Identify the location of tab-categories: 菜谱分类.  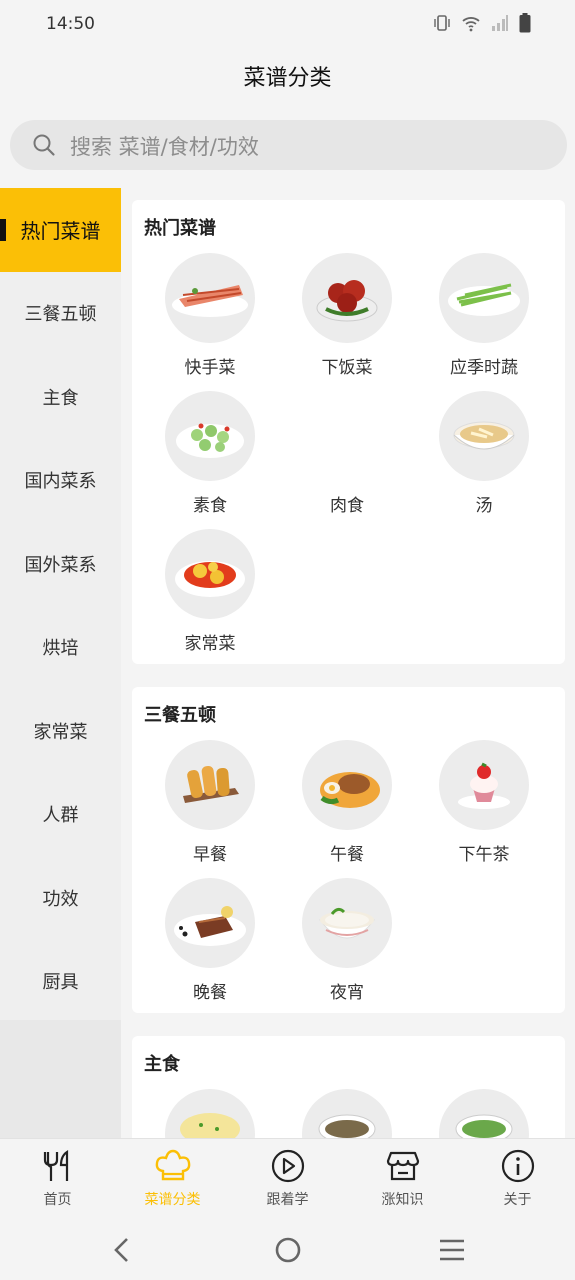
(172, 1179).